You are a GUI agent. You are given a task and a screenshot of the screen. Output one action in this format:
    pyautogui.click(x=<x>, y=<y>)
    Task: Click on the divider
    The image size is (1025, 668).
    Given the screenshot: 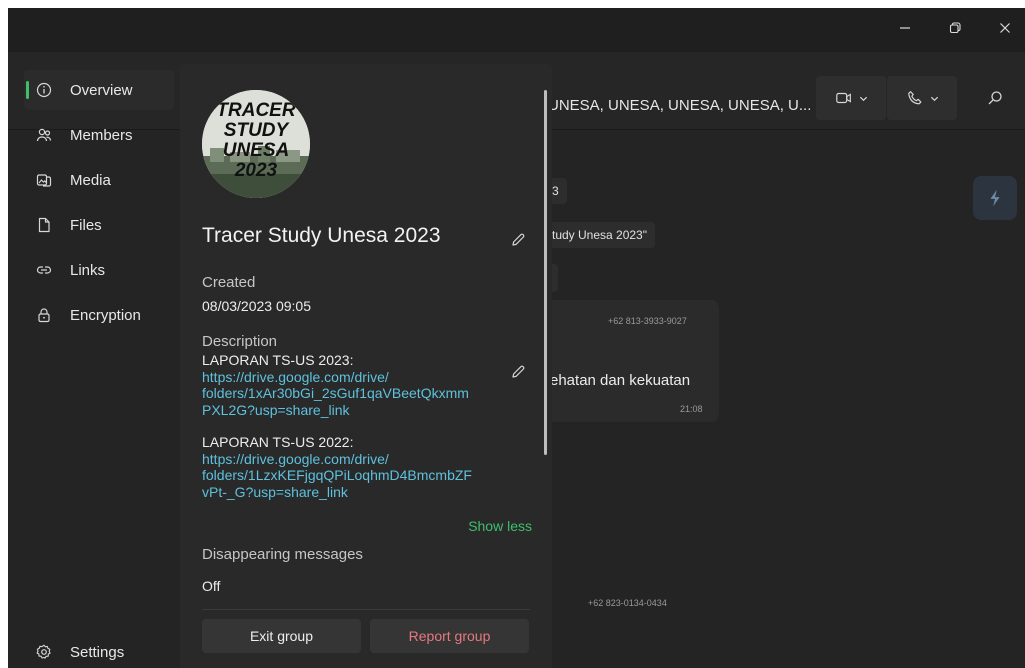 What is the action you would take?
    pyautogui.click(x=366, y=609)
    